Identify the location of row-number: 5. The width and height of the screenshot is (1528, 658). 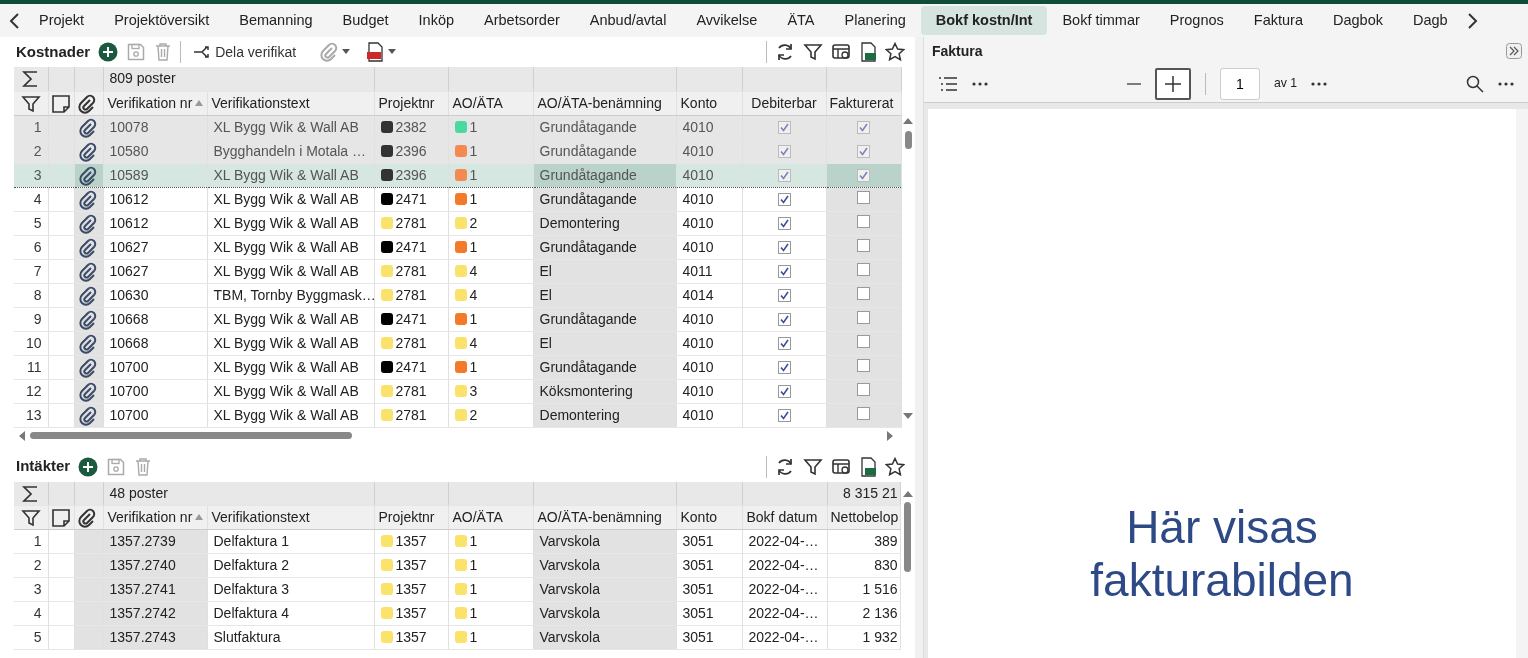
(31, 223).